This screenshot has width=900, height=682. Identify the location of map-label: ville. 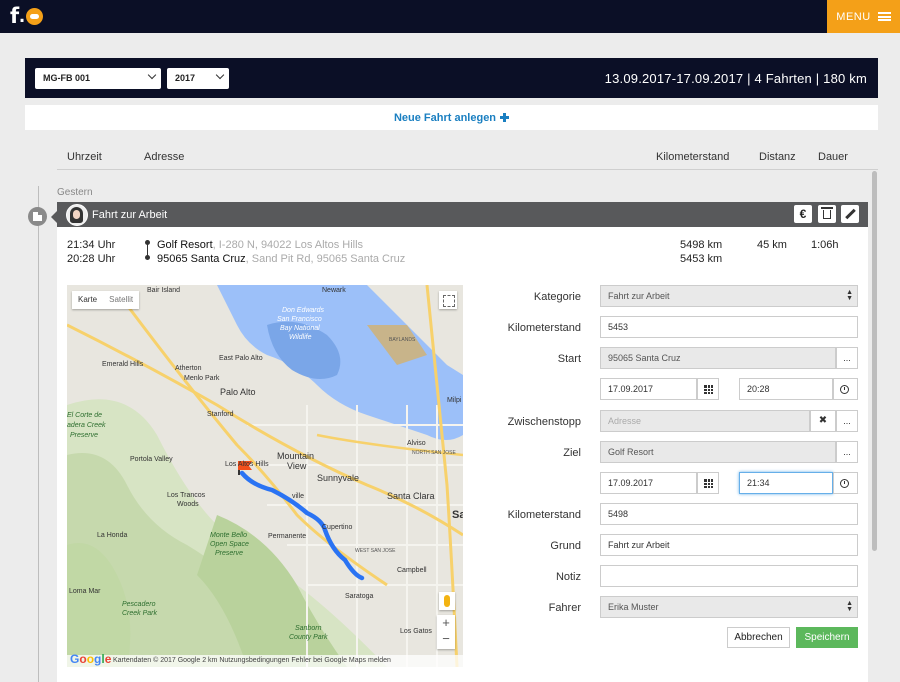
(298, 496).